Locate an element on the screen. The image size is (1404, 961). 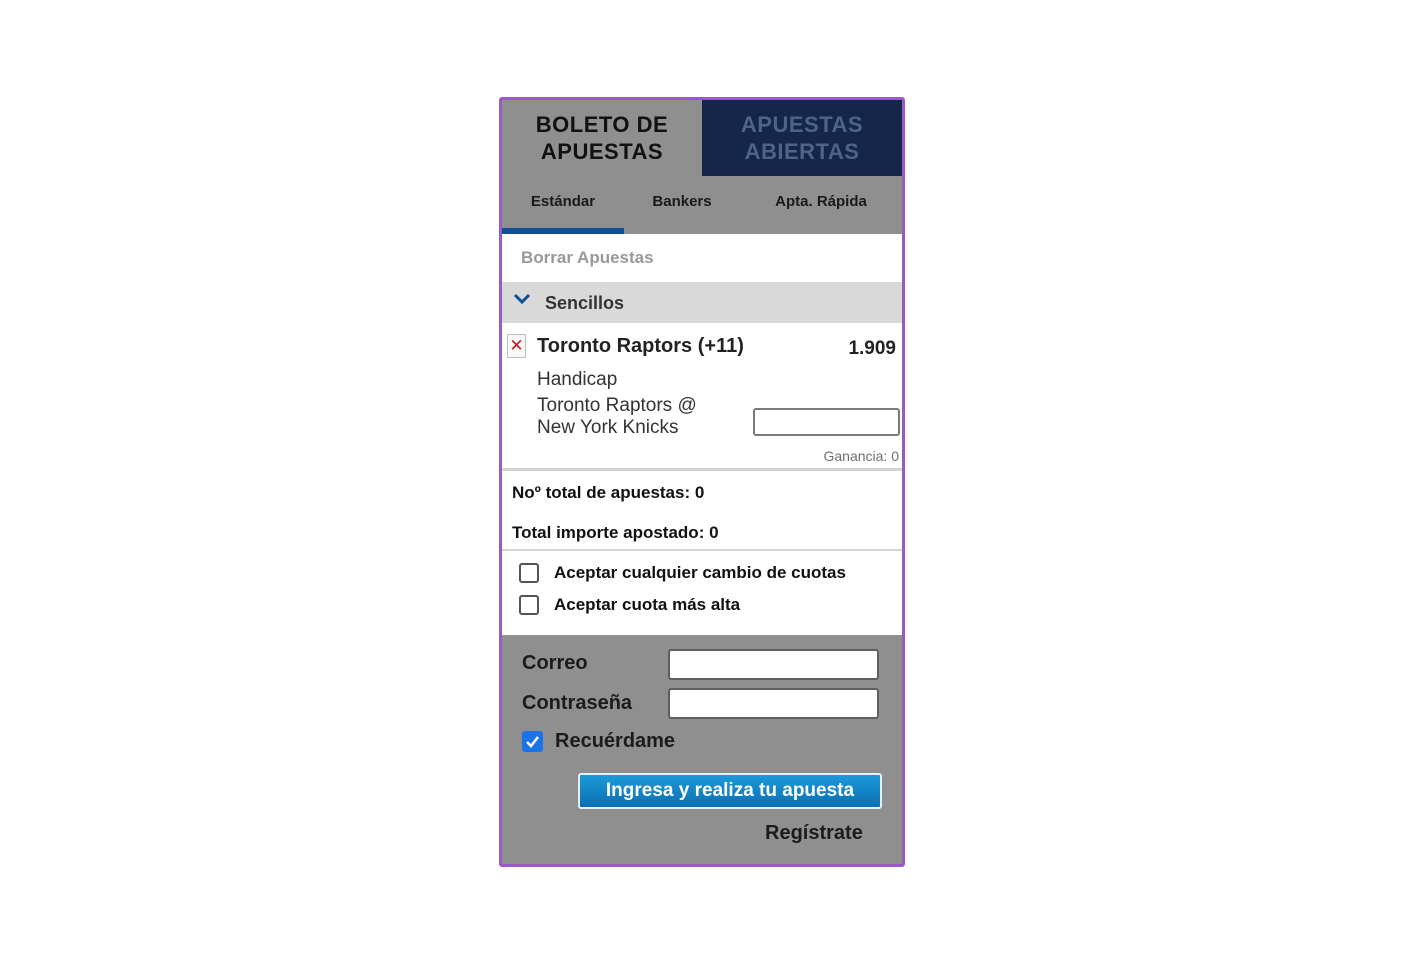
login-and-bet-label: Ingresa y realiza tu apuesta is located at coordinates (730, 790).